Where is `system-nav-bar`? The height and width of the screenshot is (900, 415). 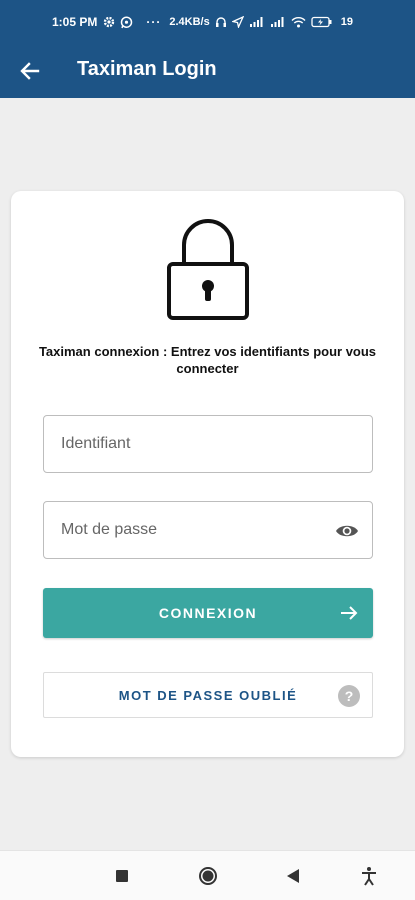 system-nav-bar is located at coordinates (207, 875).